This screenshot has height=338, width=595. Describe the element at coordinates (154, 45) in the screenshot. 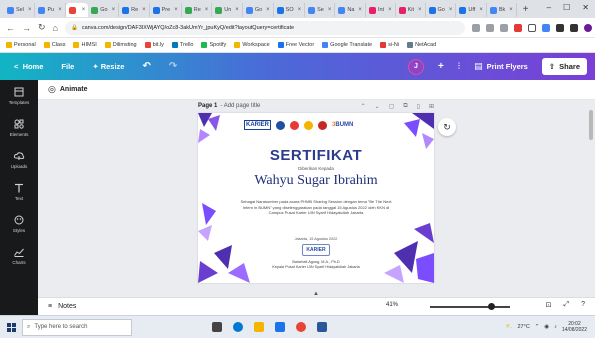

I see `bookmark-item: bit.ly` at that location.